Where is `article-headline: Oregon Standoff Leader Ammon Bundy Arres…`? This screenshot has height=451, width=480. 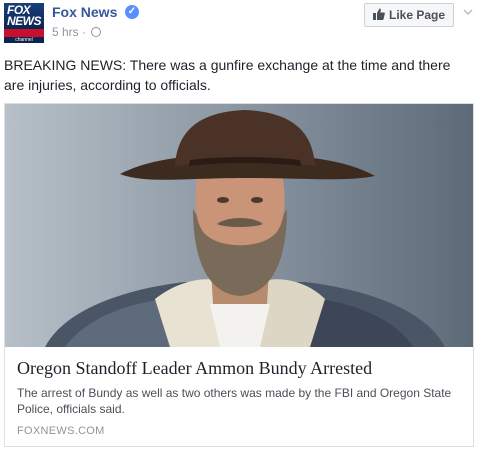
article-headline: Oregon Standoff Leader Ammon Bundy Arres… is located at coordinates (239, 368).